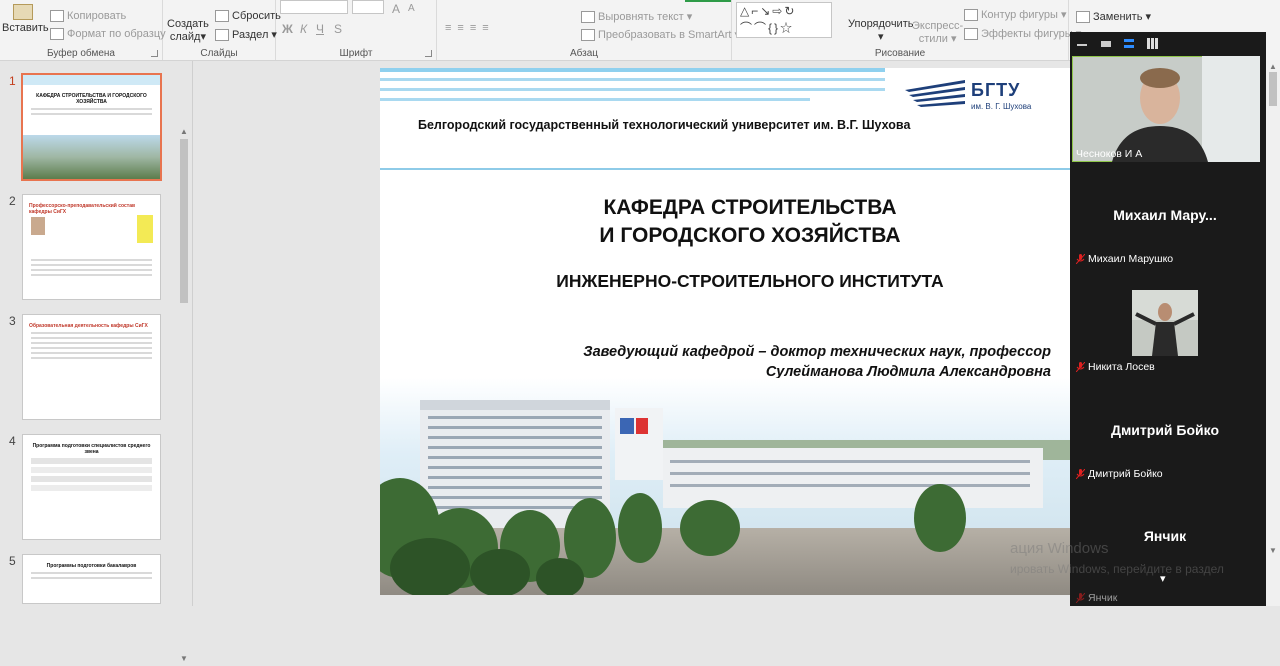 The width and height of the screenshot is (1280, 666). Describe the element at coordinates (246, 35) in the screenshot. I see `section-button: Раздел ▾` at that location.